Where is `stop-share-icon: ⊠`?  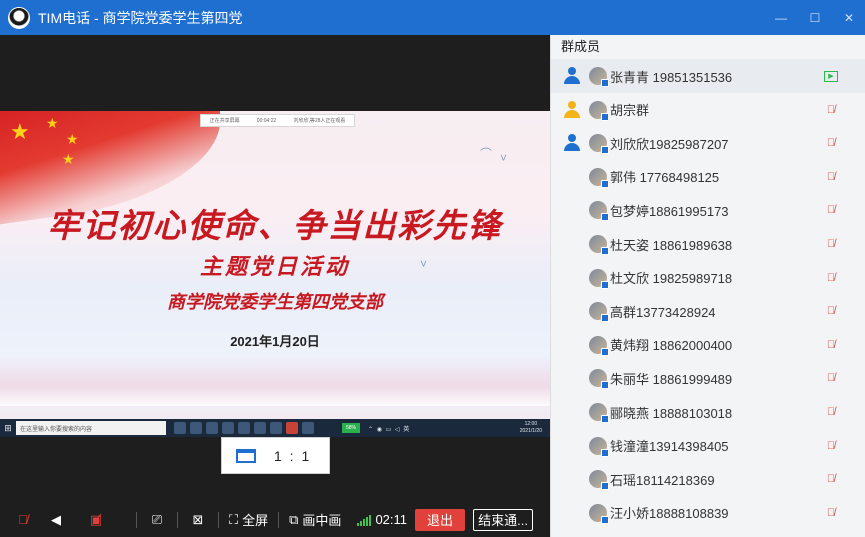 stop-share-icon: ⊠ is located at coordinates (198, 519).